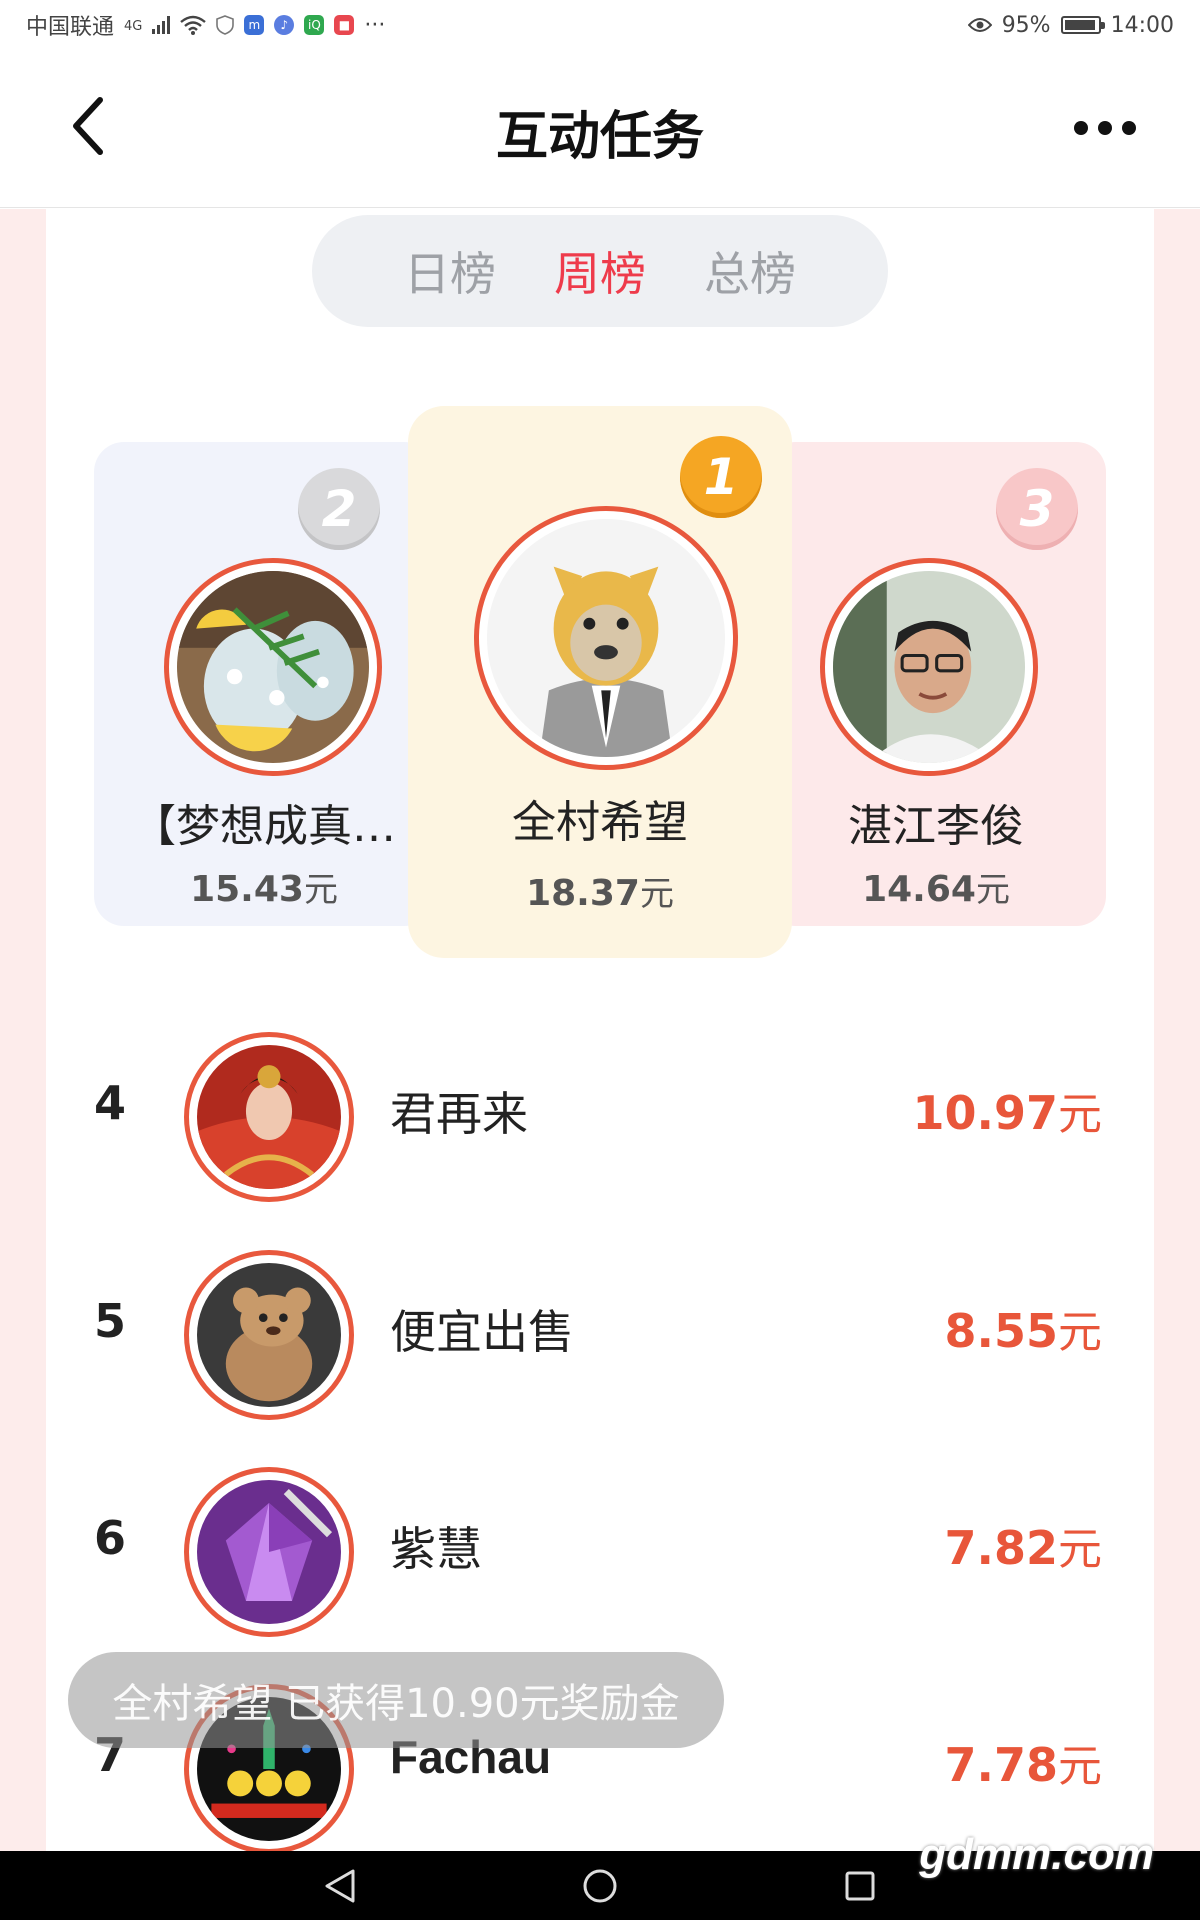 The width and height of the screenshot is (1200, 1920). What do you see at coordinates (600, 25) in the screenshot?
I see `status-bar: 中国联通 4G m ♪ iQ ■ ··· 95% 14:00` at bounding box center [600, 25].